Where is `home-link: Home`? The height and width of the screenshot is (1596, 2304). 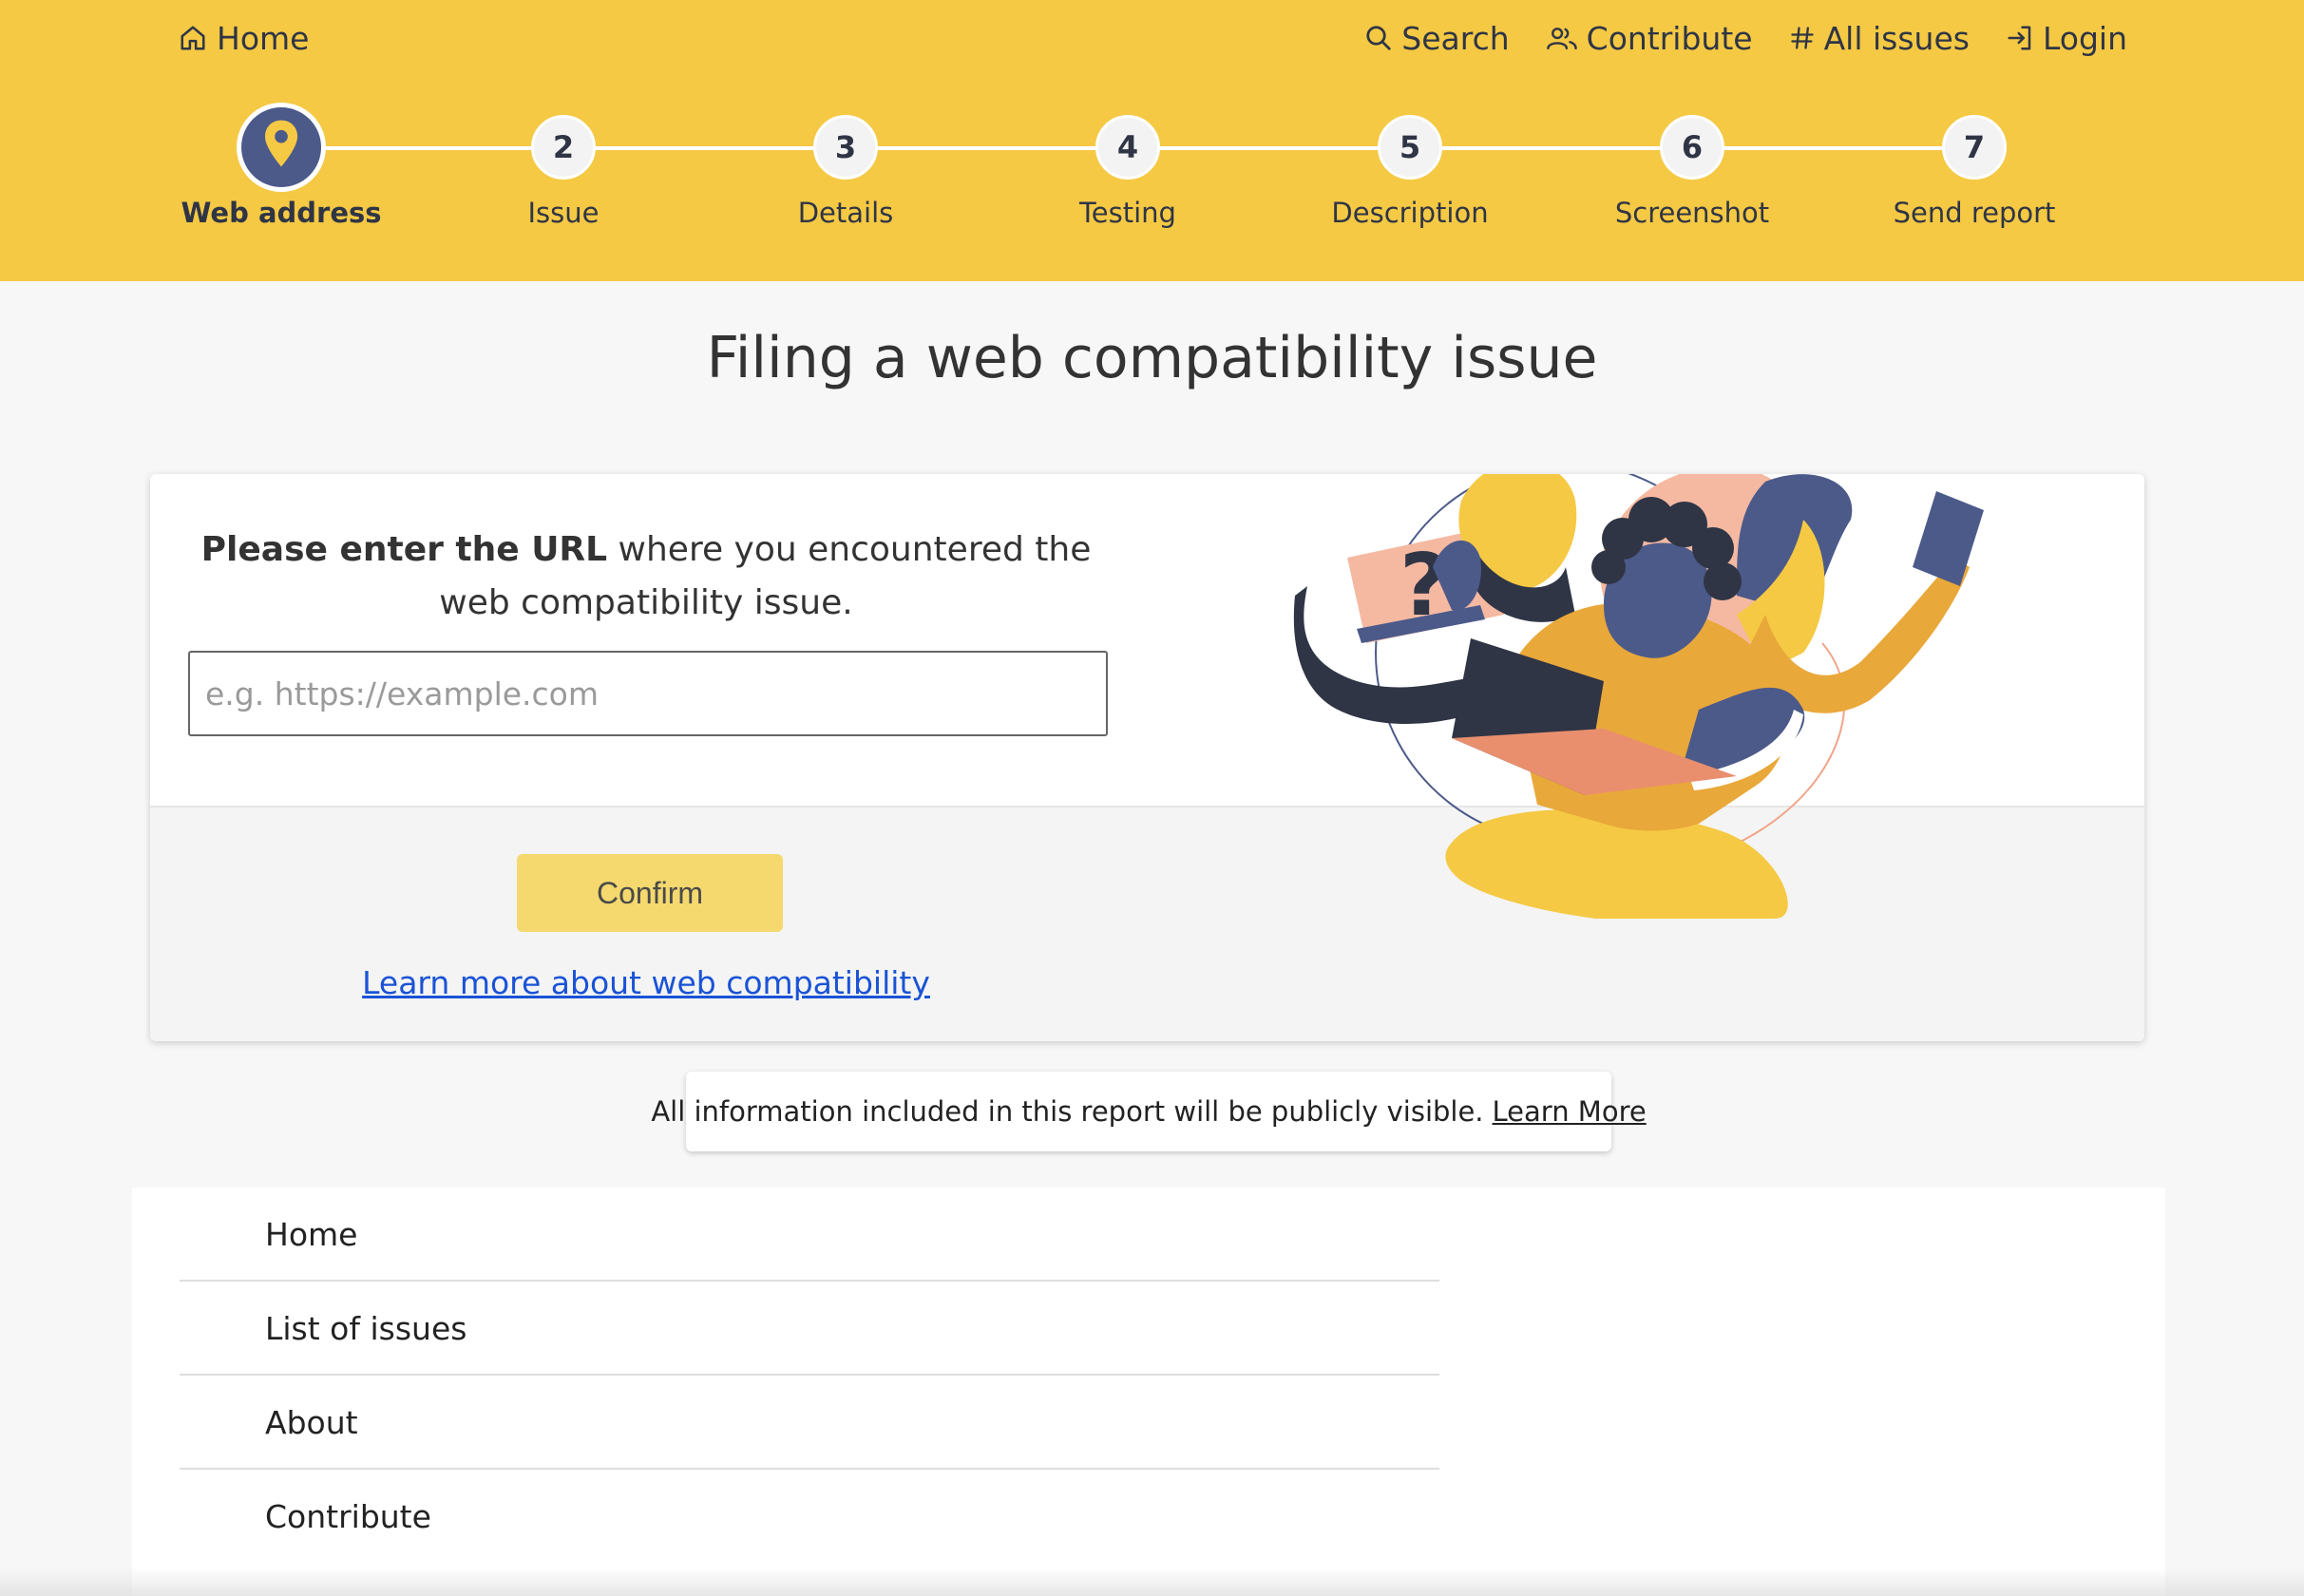
home-link: Home is located at coordinates (244, 38).